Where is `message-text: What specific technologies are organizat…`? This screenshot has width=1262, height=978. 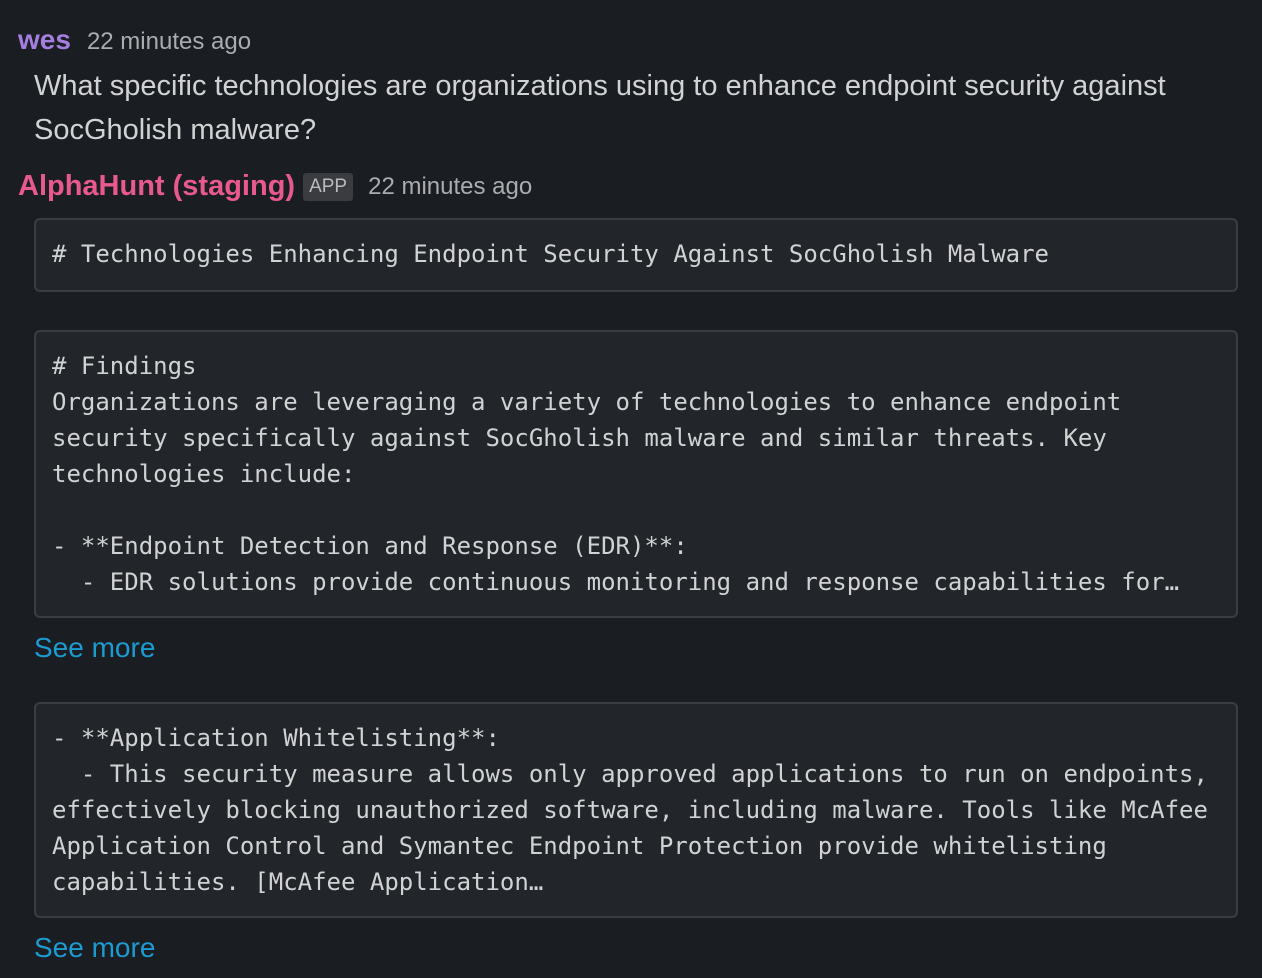 message-text: What specific technologies are organizat… is located at coordinates (600, 108).